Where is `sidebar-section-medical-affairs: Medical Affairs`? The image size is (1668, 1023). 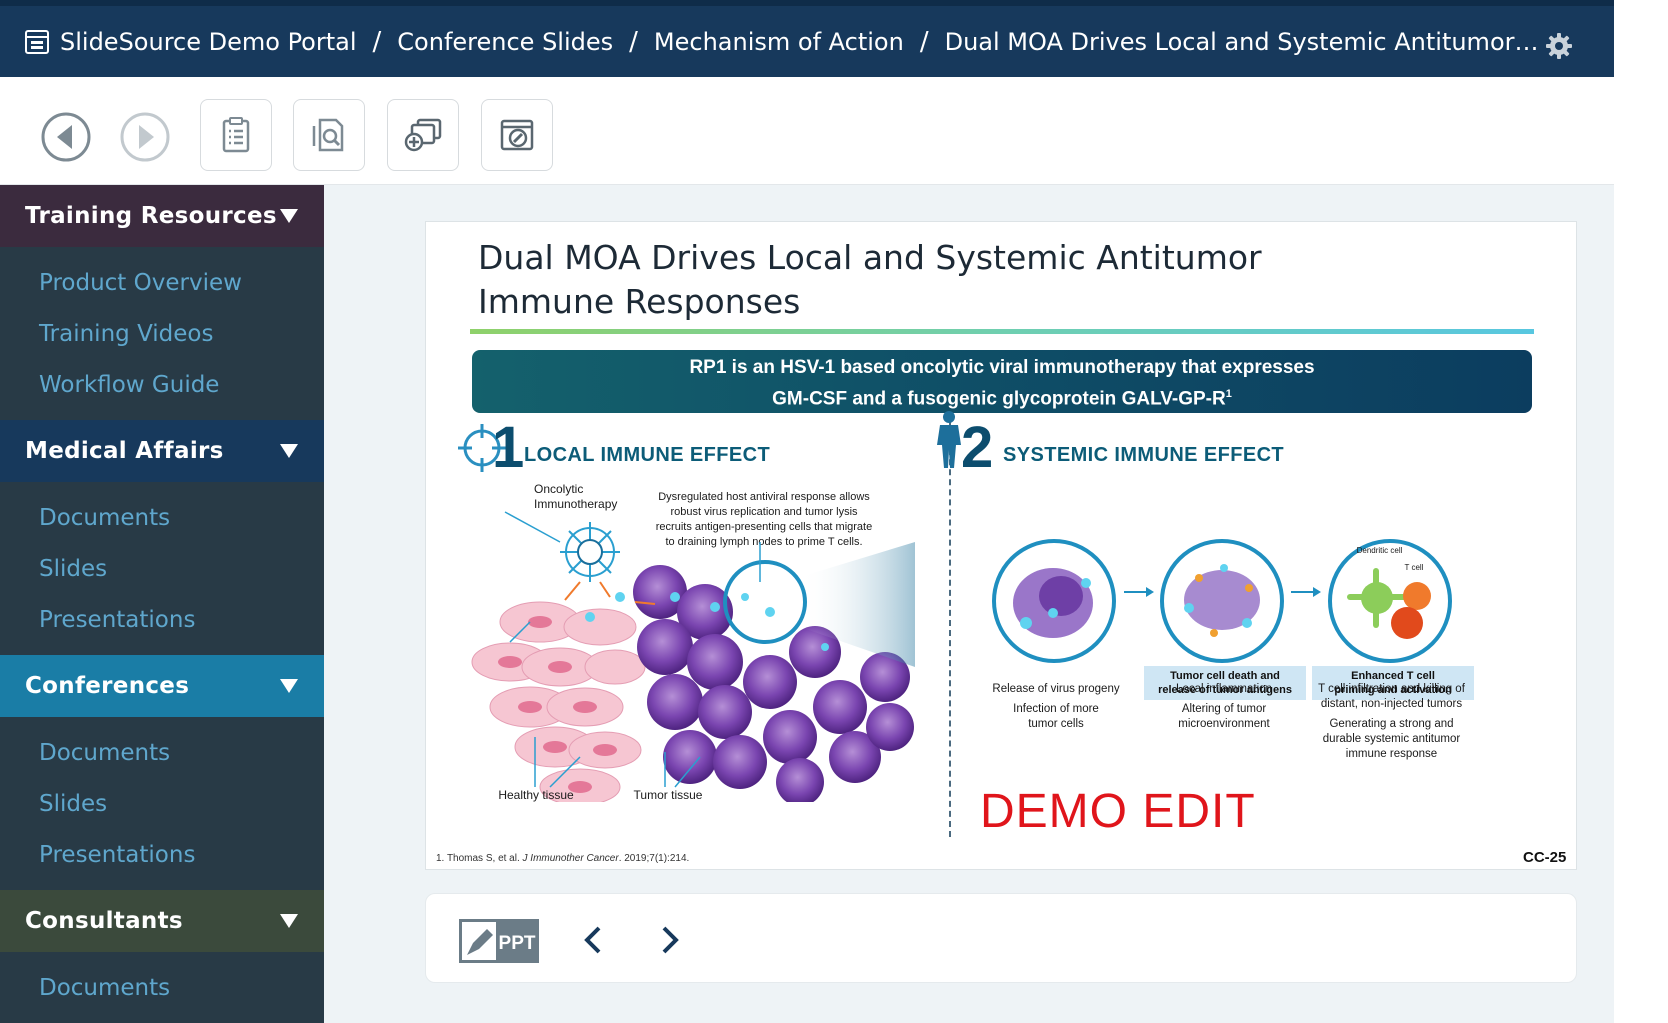
sidebar-section-medical-affairs: Medical Affairs is located at coordinates (162, 451).